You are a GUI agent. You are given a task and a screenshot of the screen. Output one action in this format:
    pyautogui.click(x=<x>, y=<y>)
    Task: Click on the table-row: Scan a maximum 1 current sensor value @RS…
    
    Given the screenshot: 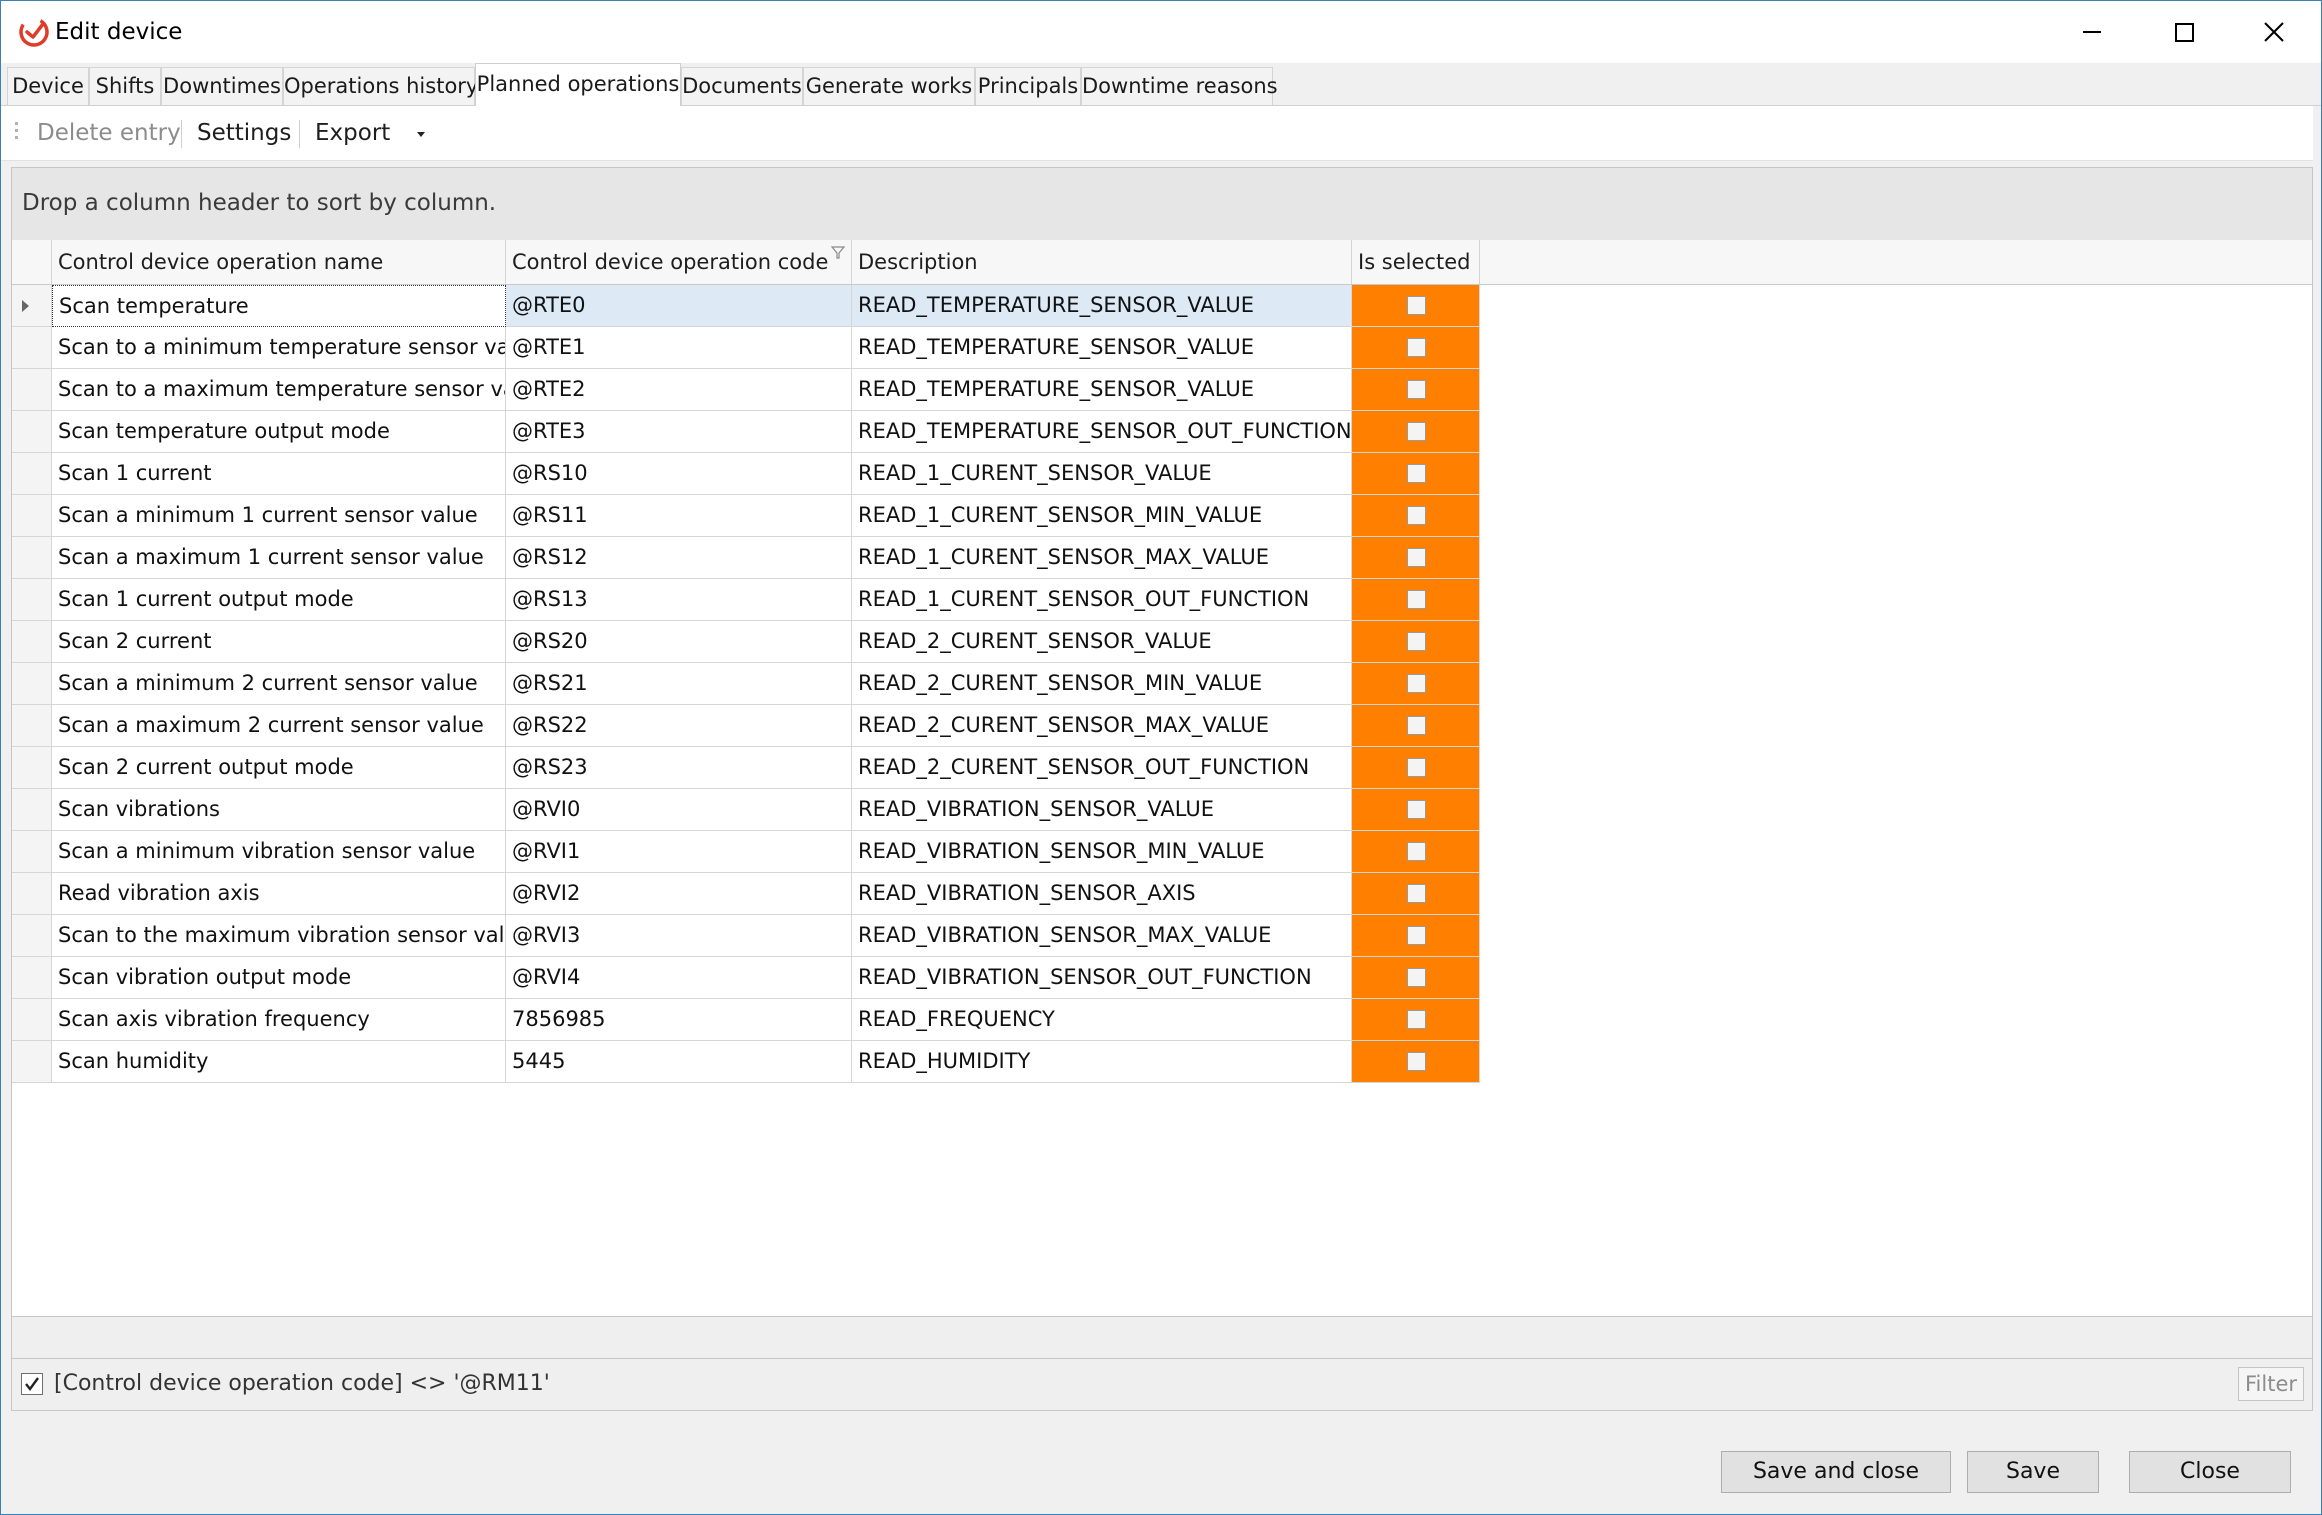 What is the action you would take?
    pyautogui.click(x=746, y=558)
    